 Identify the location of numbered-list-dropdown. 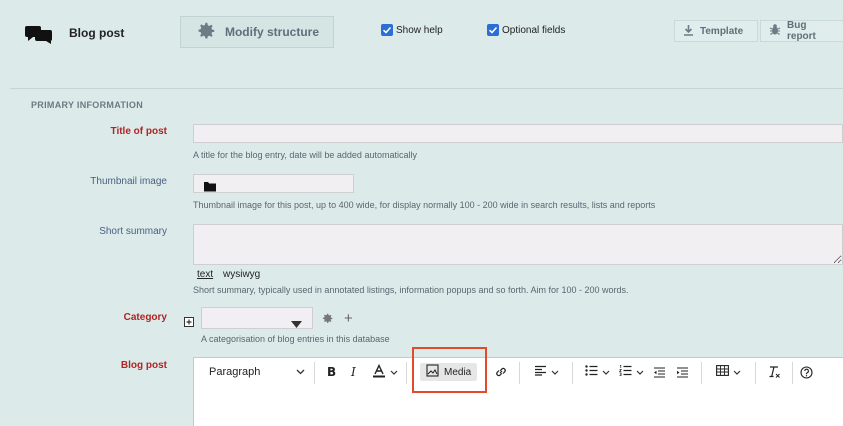
(631, 372).